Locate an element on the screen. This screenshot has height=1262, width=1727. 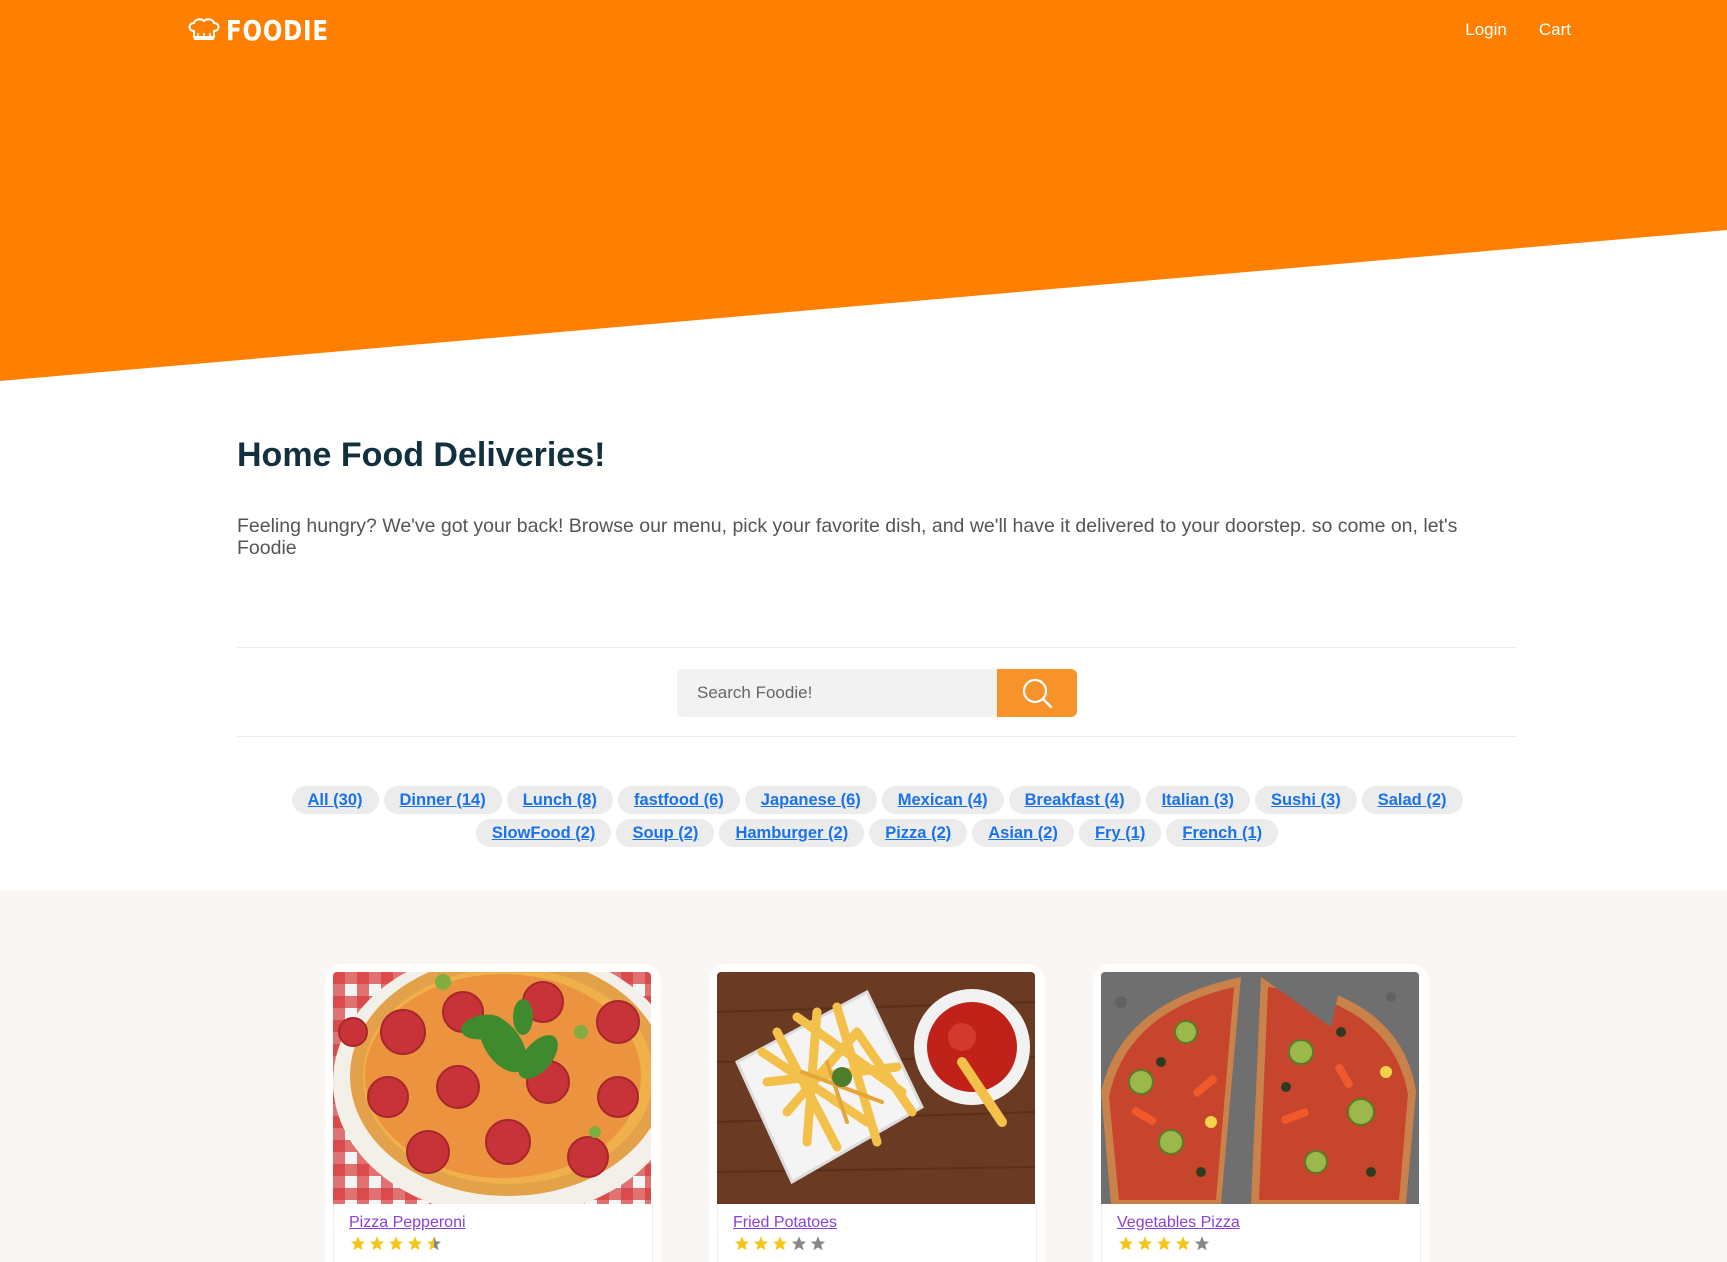
tag-japanese: Japanese (6) is located at coordinates (810, 800).